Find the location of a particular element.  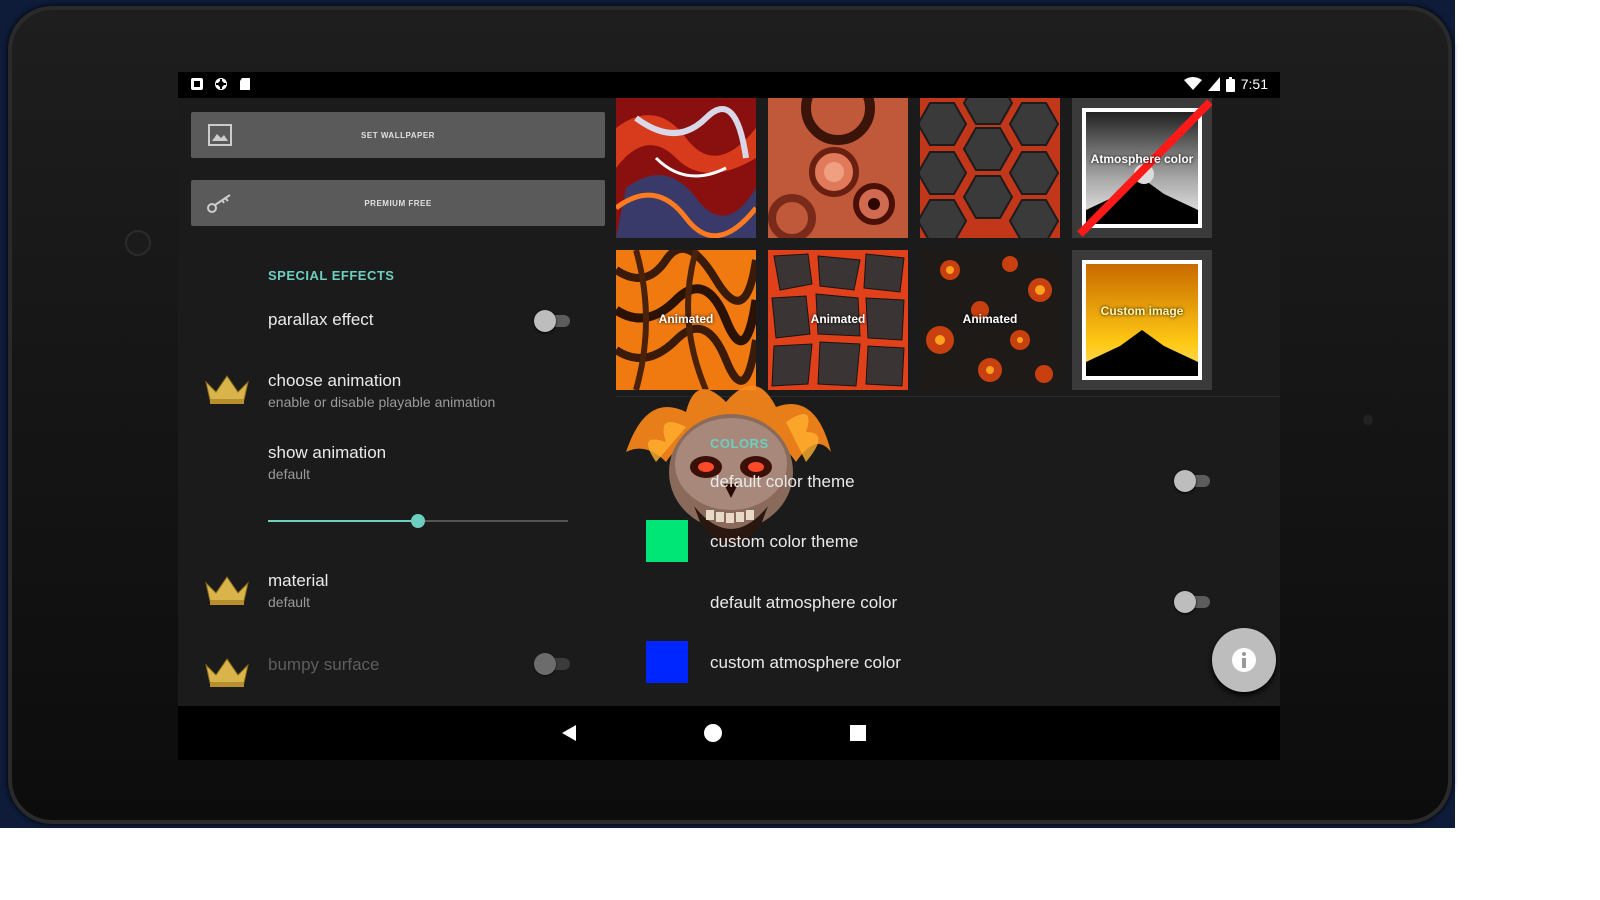

custom-image-label: Custom image is located at coordinates (1142, 311).